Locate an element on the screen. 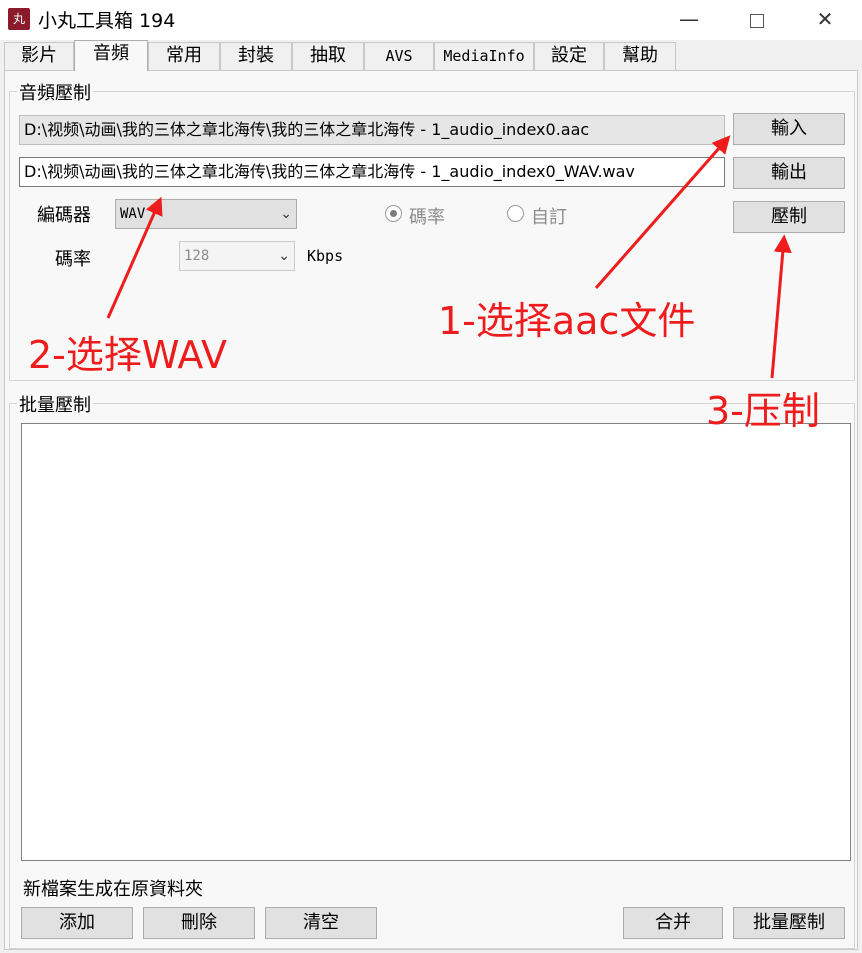 Image resolution: width=862 pixels, height=953 pixels. encoder-select-value: WAV is located at coordinates (133, 214).